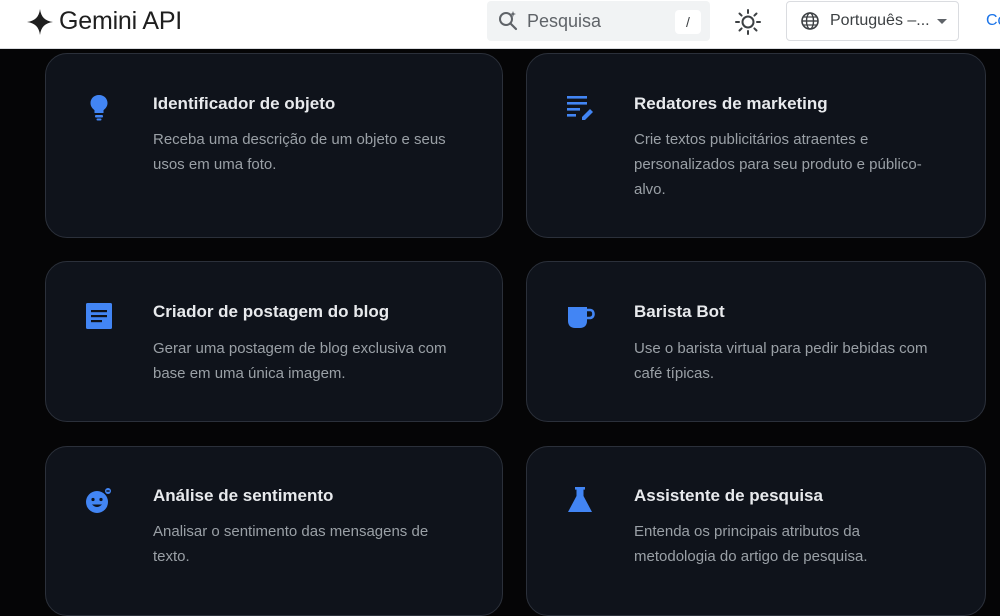 The width and height of the screenshot is (1000, 616). I want to click on search-shortcut-key: /, so click(688, 22).